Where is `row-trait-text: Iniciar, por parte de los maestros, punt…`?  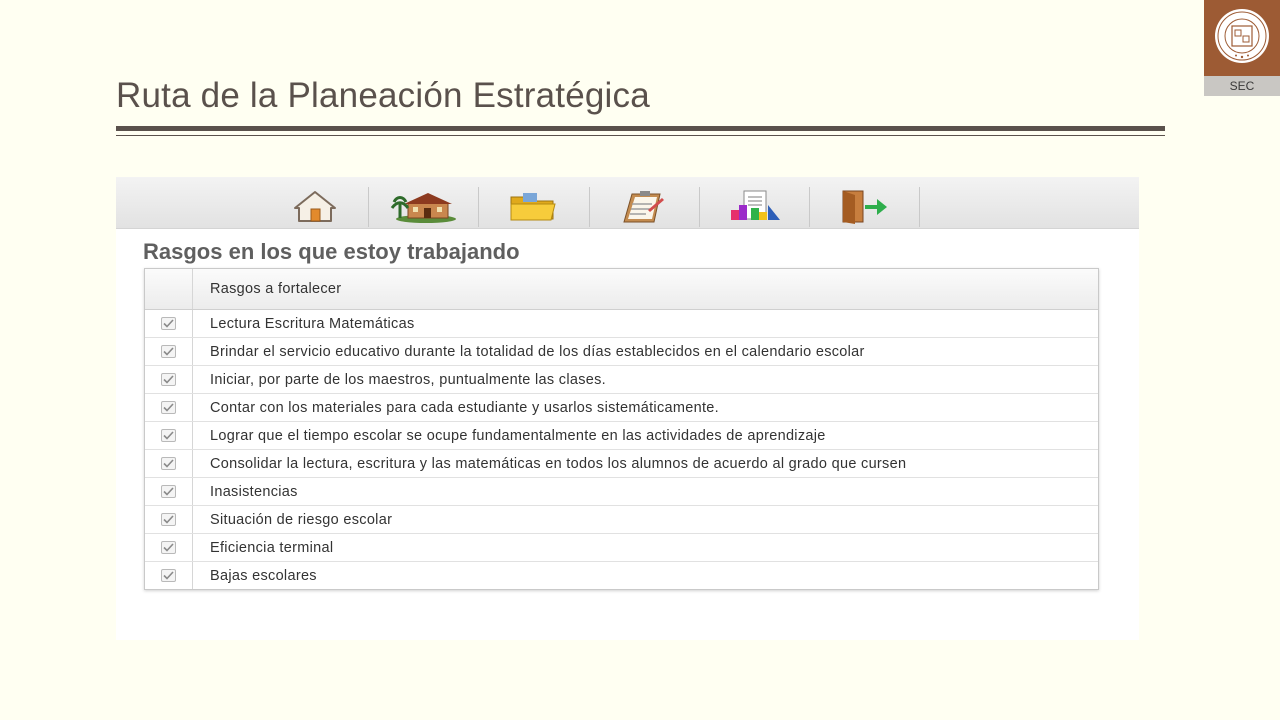 row-trait-text: Iniciar, por parte de los maestros, punt… is located at coordinates (408, 379).